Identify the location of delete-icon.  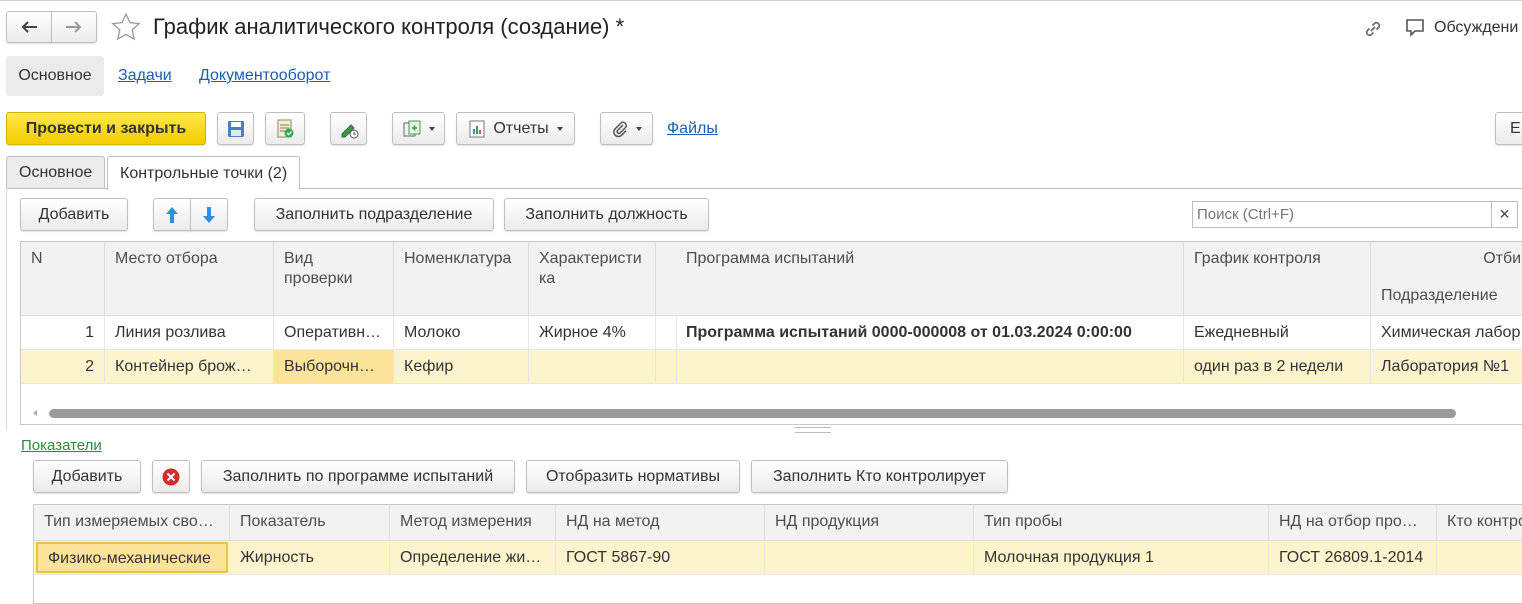
(171, 476).